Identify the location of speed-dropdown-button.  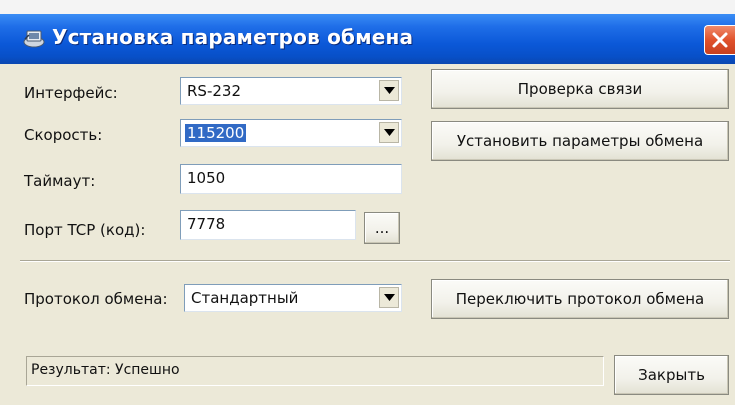
(389, 132).